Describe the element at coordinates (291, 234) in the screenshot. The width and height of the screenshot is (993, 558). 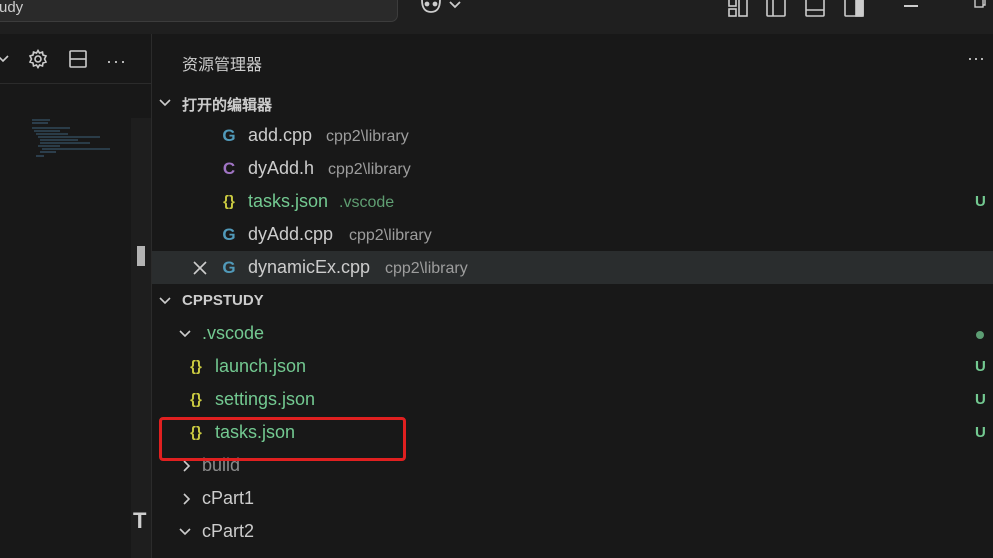
I see `file-name: dyAdd.cpp` at that location.